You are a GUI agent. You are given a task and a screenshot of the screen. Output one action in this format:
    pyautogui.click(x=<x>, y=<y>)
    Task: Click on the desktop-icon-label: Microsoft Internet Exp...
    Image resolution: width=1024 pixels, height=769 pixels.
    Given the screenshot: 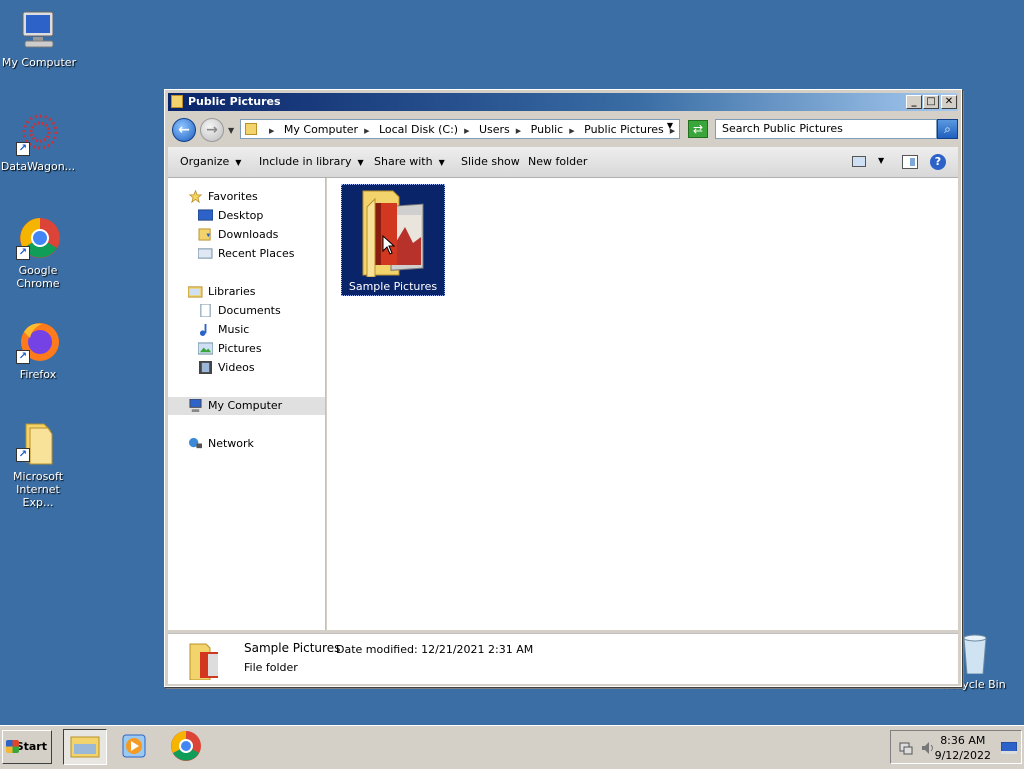 What is the action you would take?
    pyautogui.click(x=38, y=489)
    